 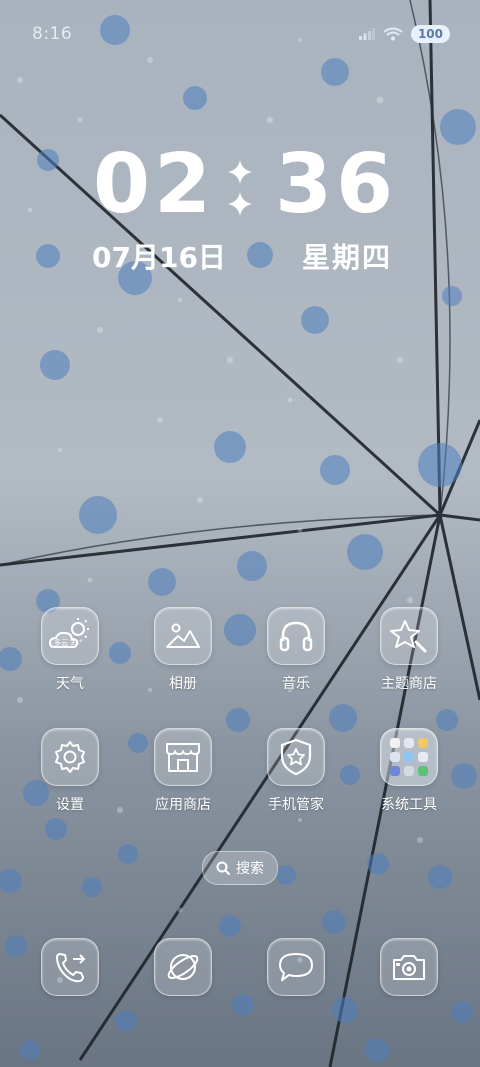 I want to click on theme-icon, so click(x=408, y=636).